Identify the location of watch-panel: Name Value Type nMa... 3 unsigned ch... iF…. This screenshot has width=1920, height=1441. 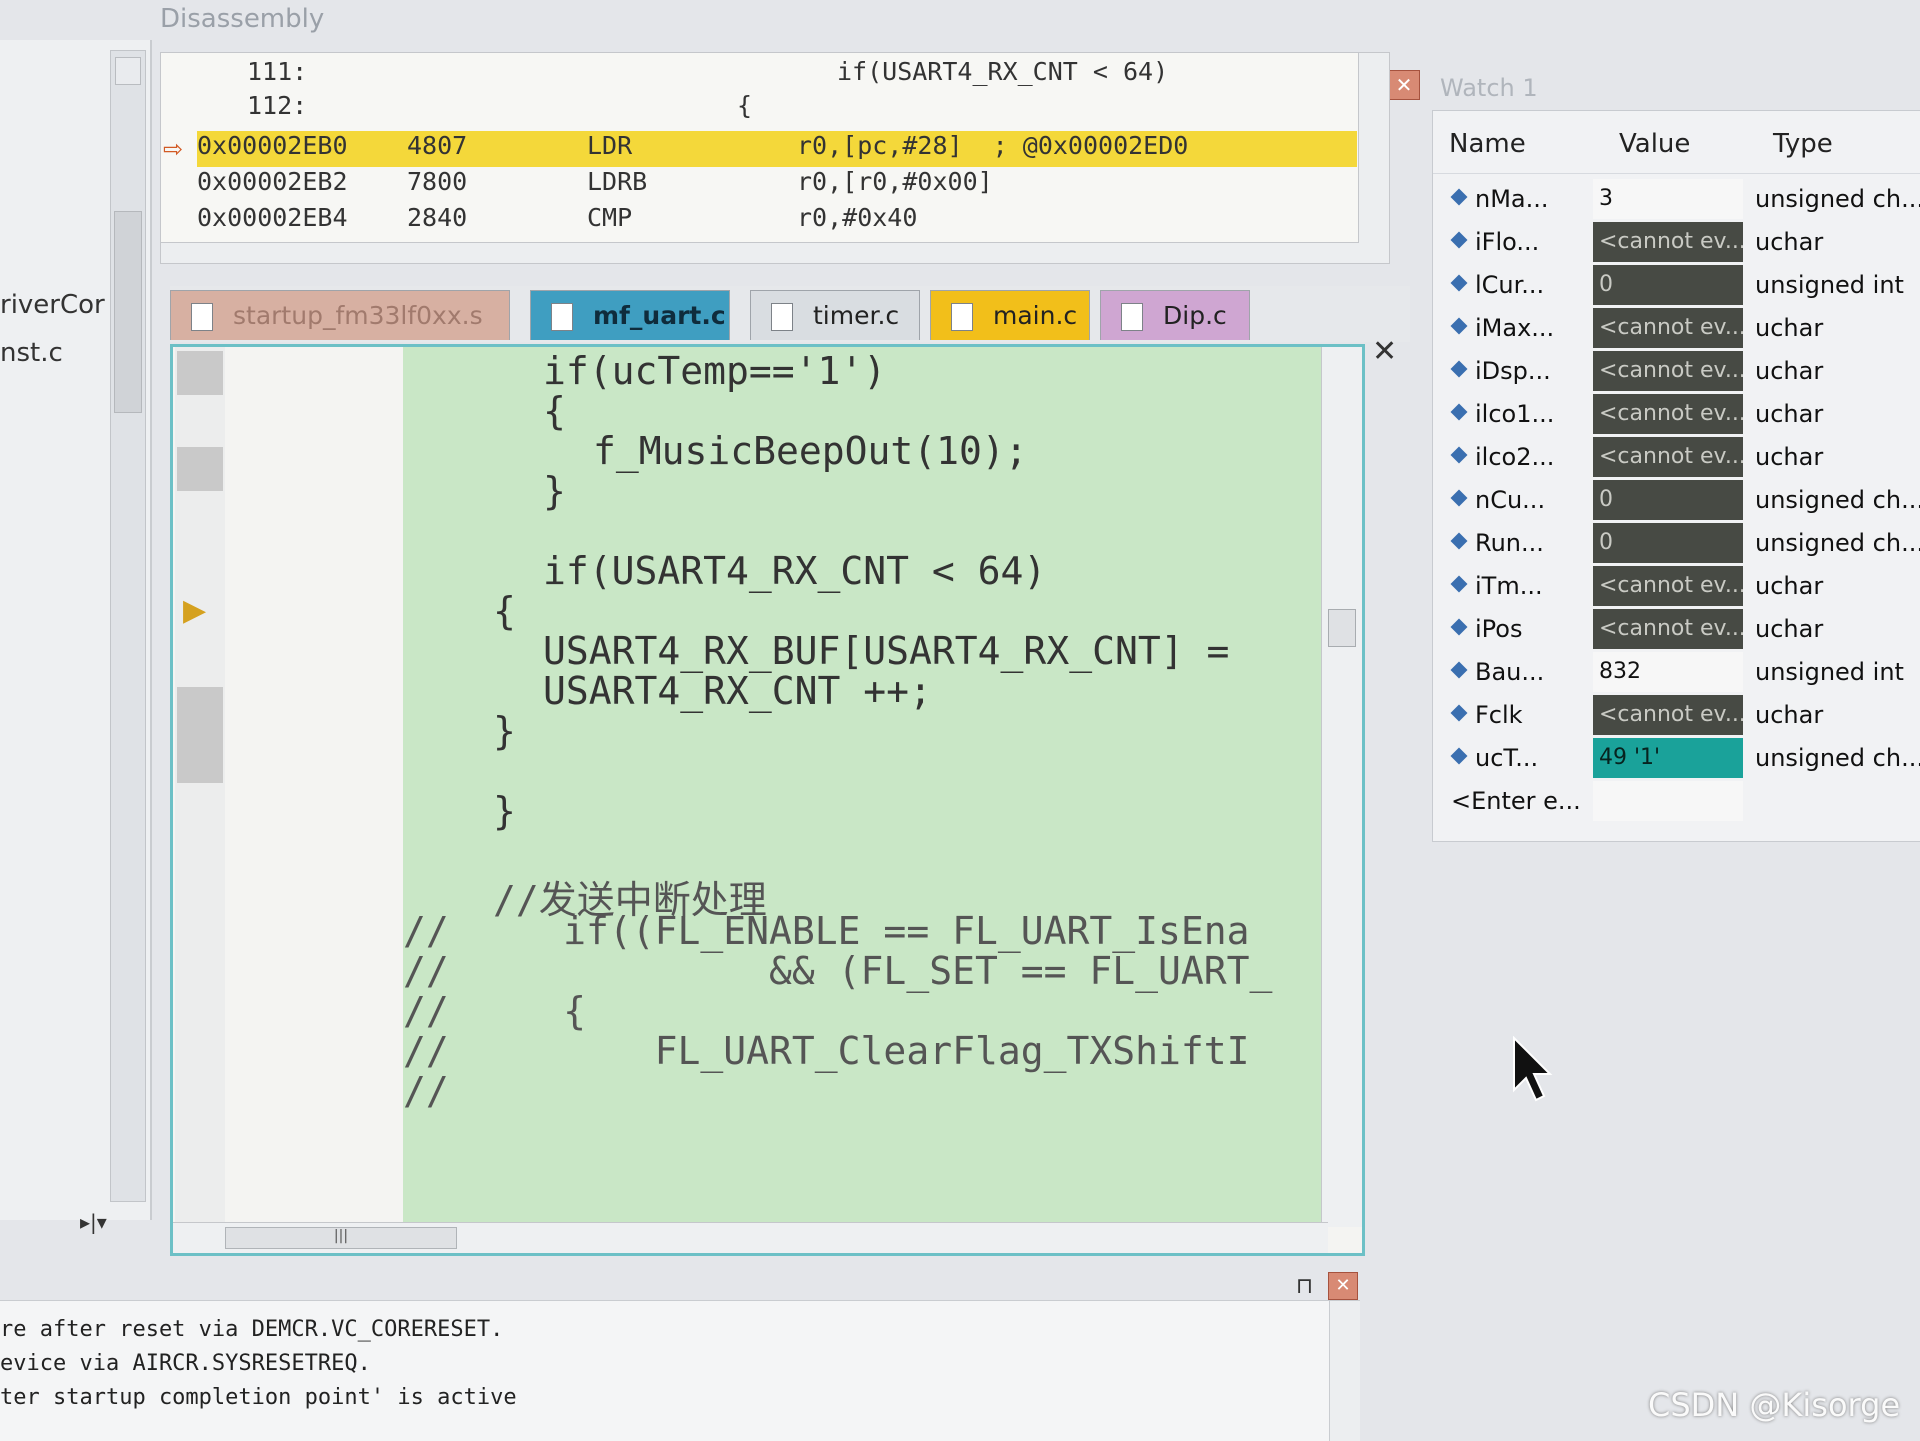
(1676, 476).